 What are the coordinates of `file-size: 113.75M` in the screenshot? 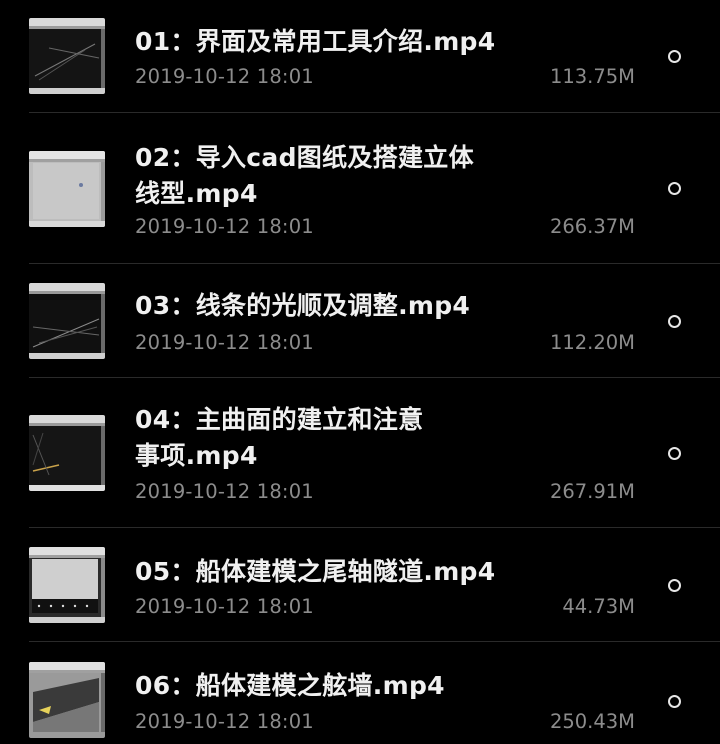 It's located at (592, 76).